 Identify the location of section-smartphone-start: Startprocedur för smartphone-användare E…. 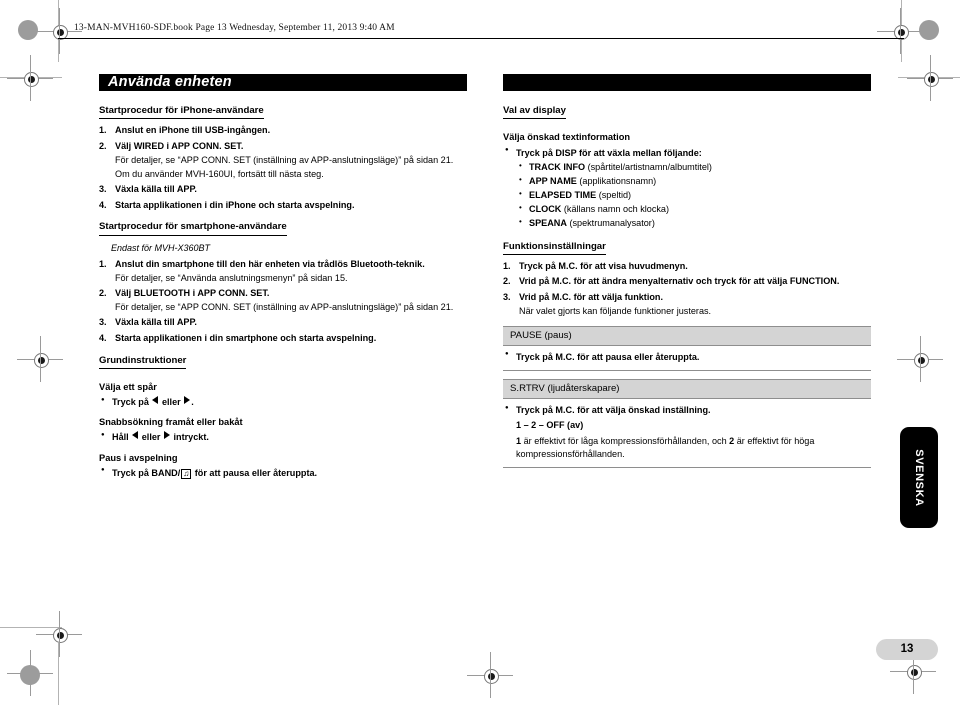
(283, 282).